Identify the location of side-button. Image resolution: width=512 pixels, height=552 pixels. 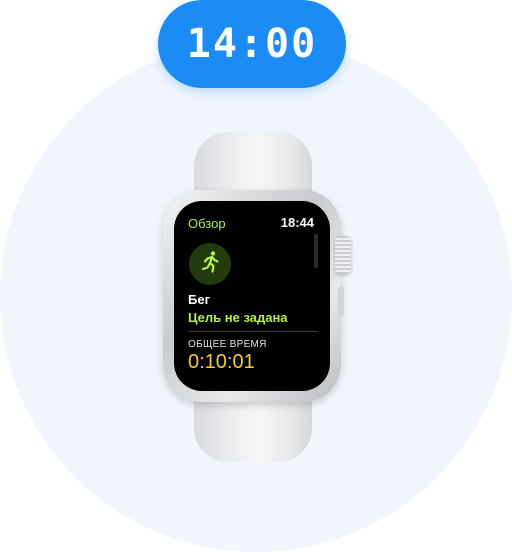
(341, 301).